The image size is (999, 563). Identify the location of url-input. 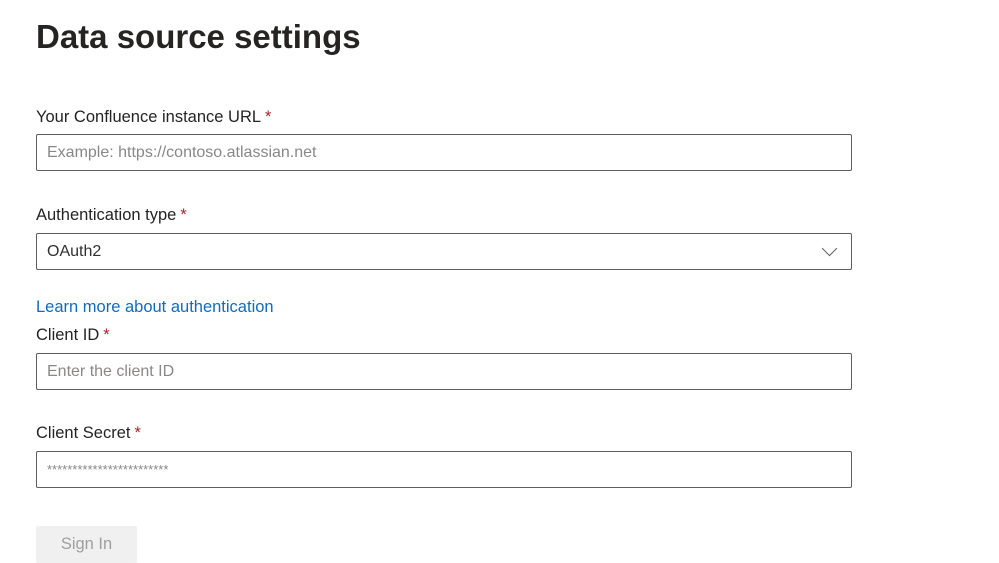
(444, 152).